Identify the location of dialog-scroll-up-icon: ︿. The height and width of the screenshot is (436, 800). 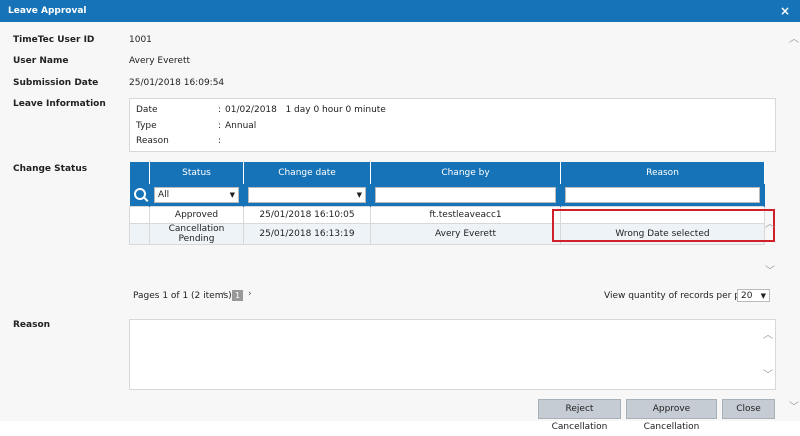
(794, 37).